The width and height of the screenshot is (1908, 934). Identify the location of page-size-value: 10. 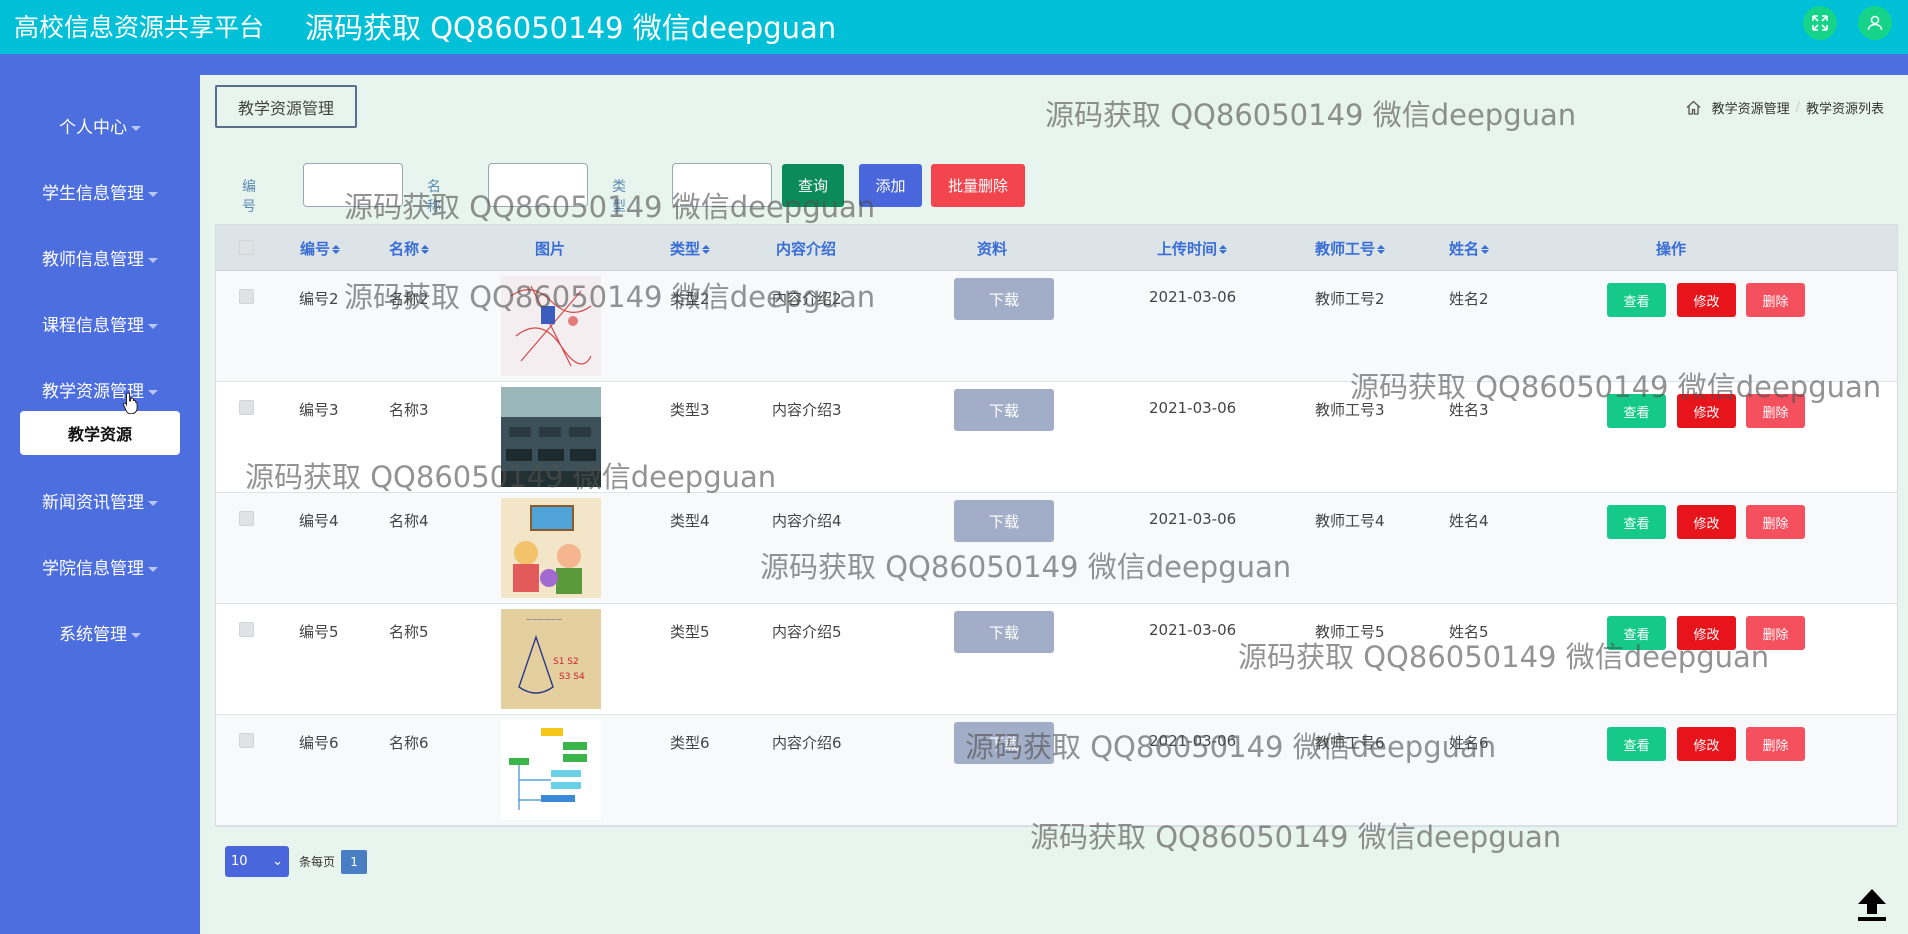
(239, 861).